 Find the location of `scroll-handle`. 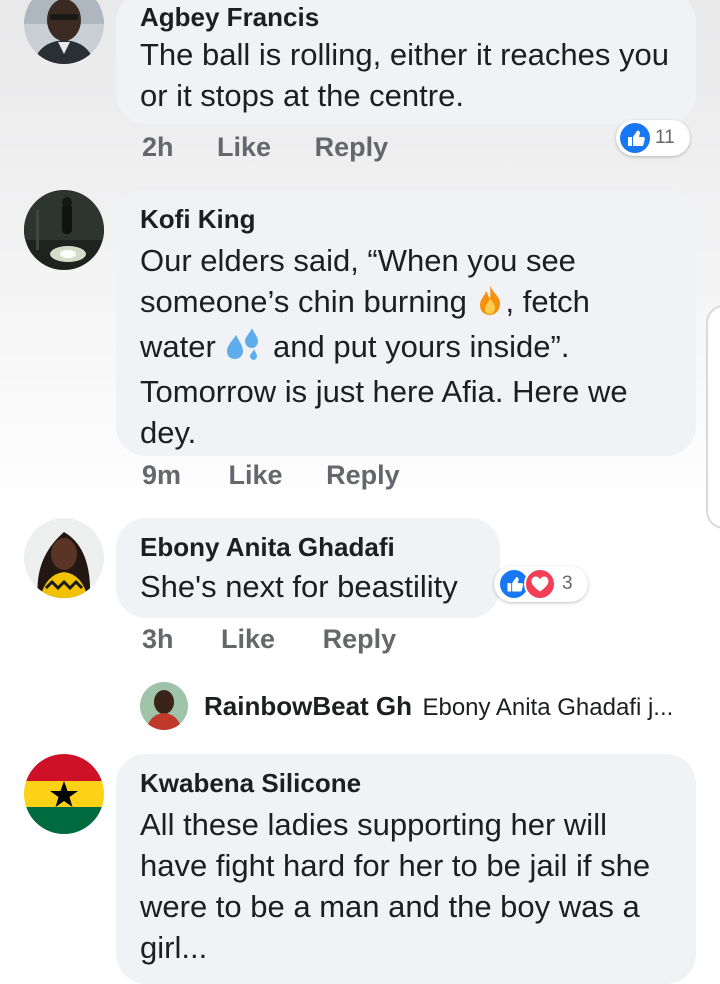

scroll-handle is located at coordinates (713, 417).